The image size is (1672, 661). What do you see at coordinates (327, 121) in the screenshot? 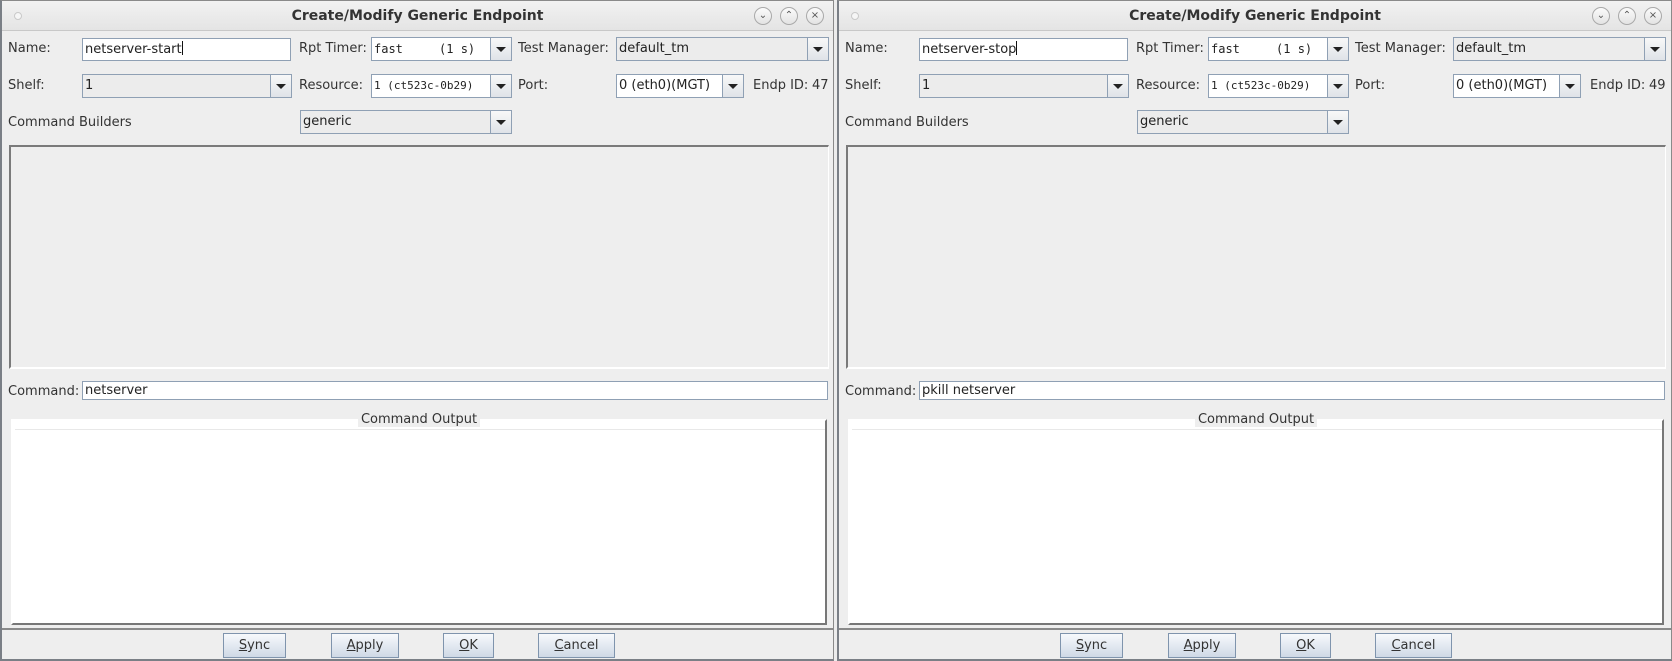
I see `command-builder-value: generic` at bounding box center [327, 121].